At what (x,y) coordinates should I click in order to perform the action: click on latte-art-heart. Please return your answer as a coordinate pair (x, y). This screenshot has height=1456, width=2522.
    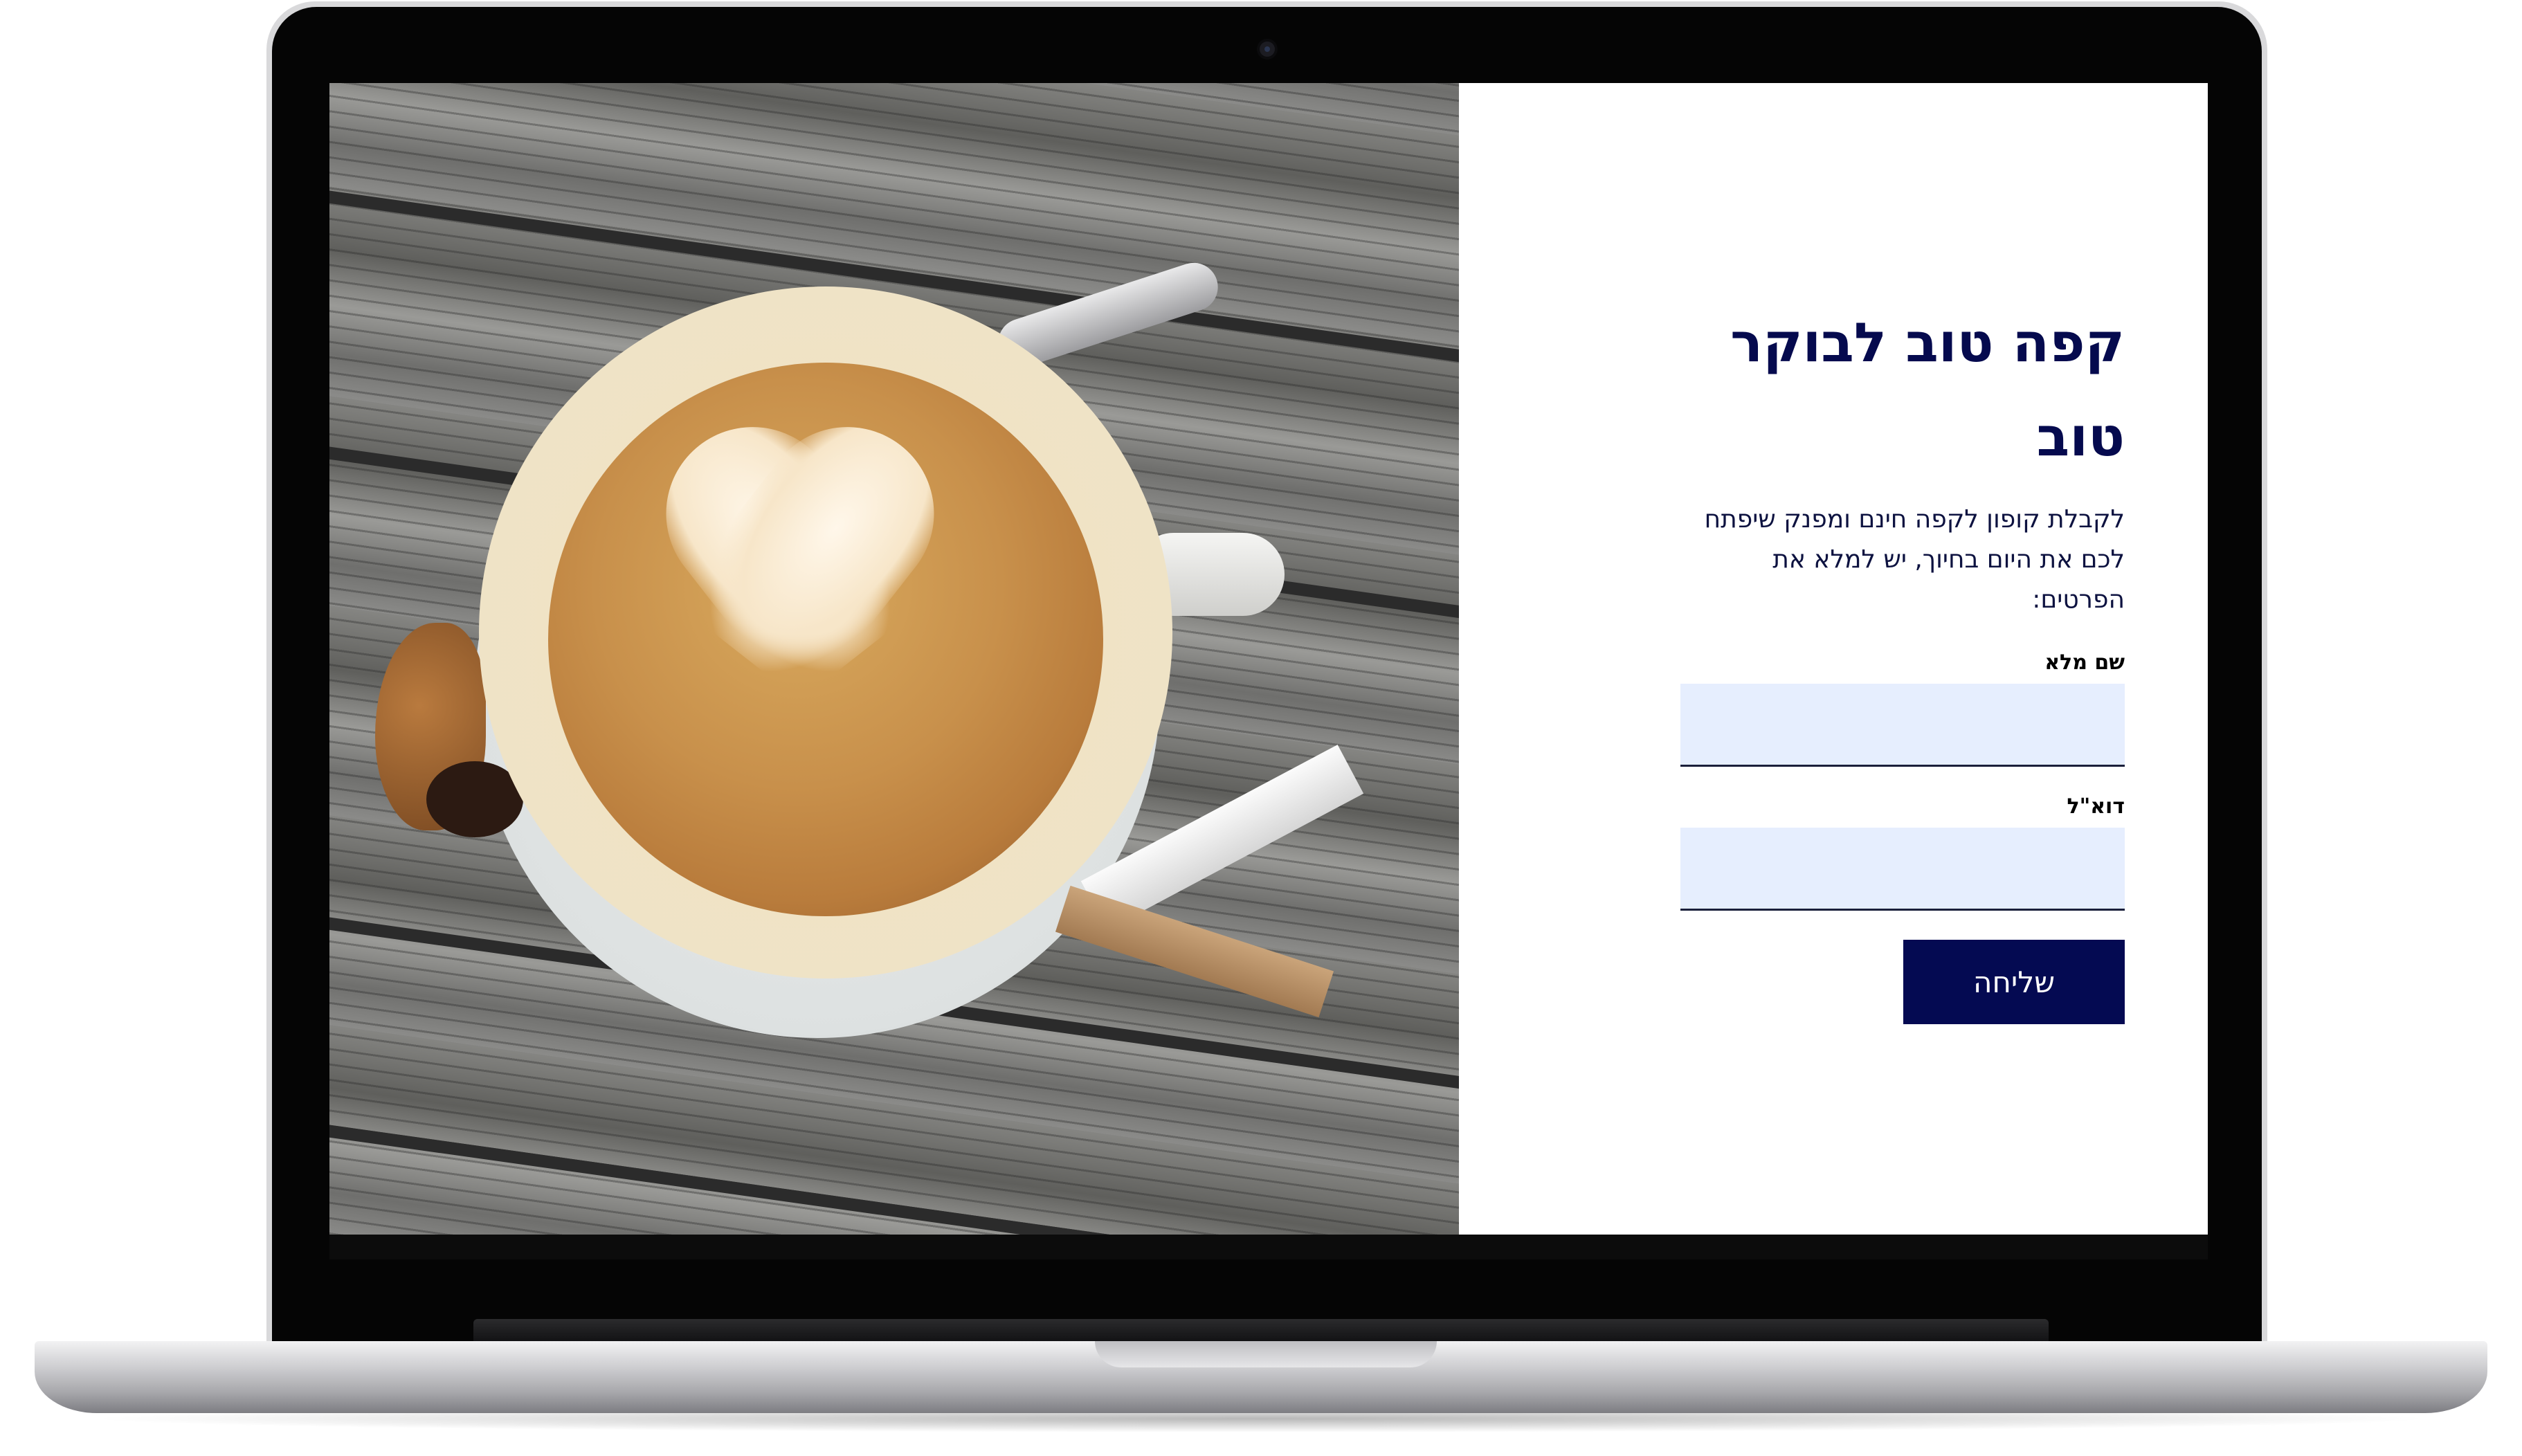
    Looking at the image, I should click on (796, 609).